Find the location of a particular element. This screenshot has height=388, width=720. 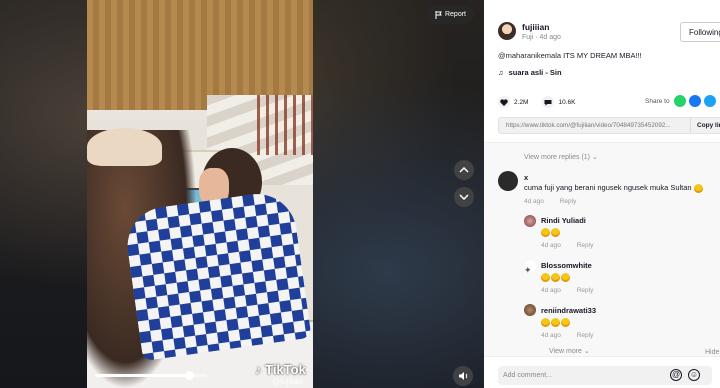

video-caption: @maharanikemala ITS MY DREAM MBA!!! is located at coordinates (570, 55).